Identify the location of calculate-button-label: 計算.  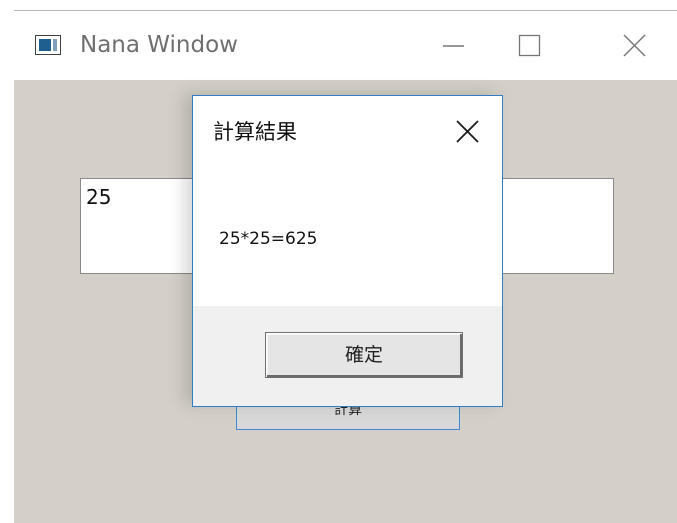
(348, 411).